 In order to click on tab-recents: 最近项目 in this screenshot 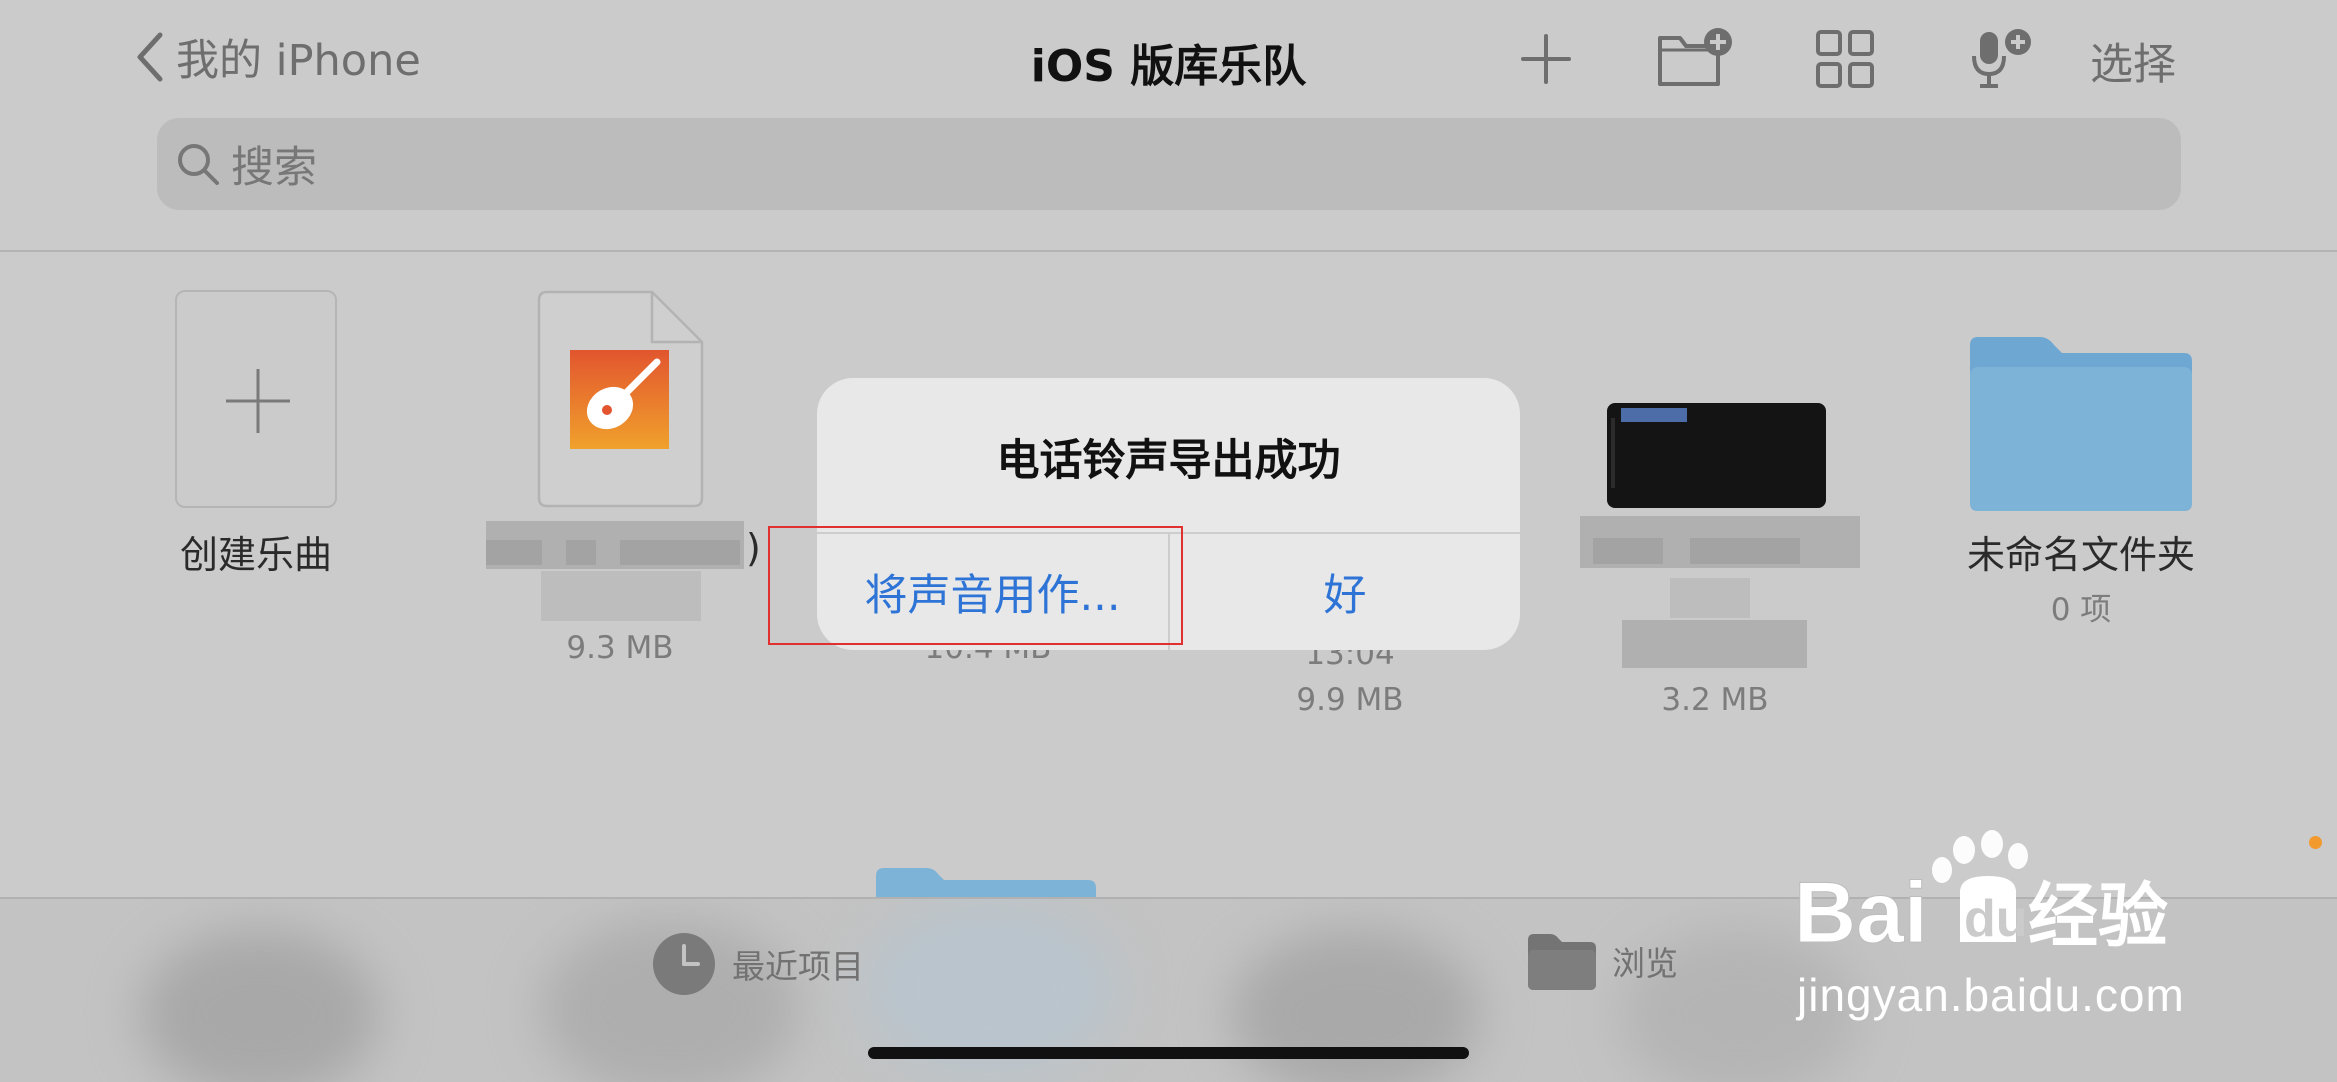, I will do `click(758, 964)`.